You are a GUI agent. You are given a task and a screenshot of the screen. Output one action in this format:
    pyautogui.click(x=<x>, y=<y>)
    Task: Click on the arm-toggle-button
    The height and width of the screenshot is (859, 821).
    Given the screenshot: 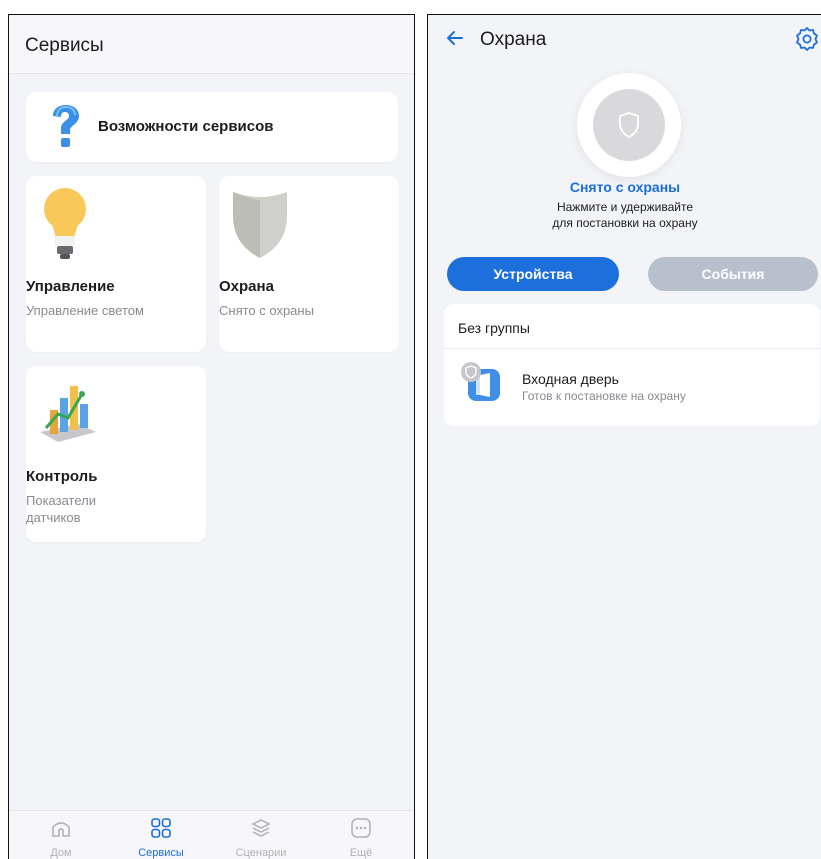 What is the action you would take?
    pyautogui.click(x=629, y=125)
    